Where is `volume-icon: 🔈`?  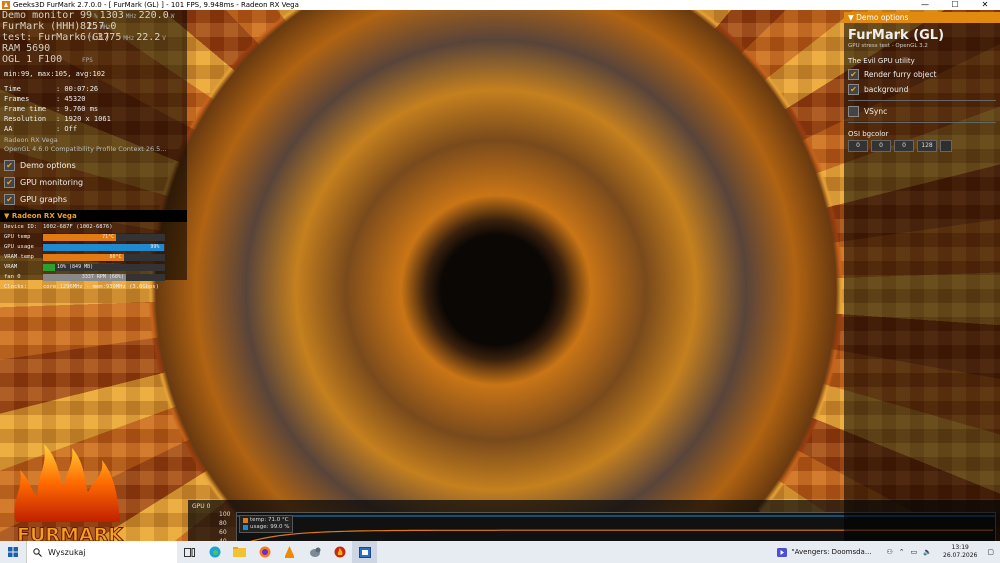
volume-icon: 🔈 is located at coordinates (927, 552).